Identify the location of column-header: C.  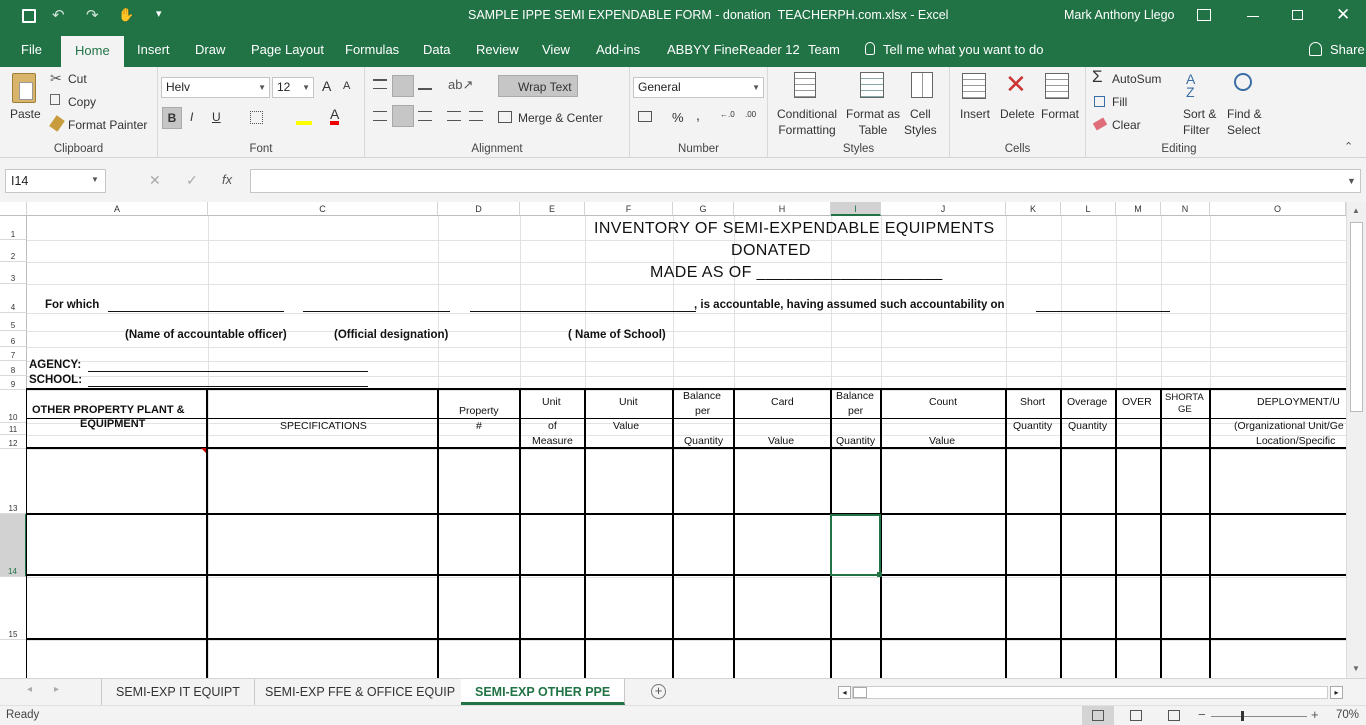
(323, 209).